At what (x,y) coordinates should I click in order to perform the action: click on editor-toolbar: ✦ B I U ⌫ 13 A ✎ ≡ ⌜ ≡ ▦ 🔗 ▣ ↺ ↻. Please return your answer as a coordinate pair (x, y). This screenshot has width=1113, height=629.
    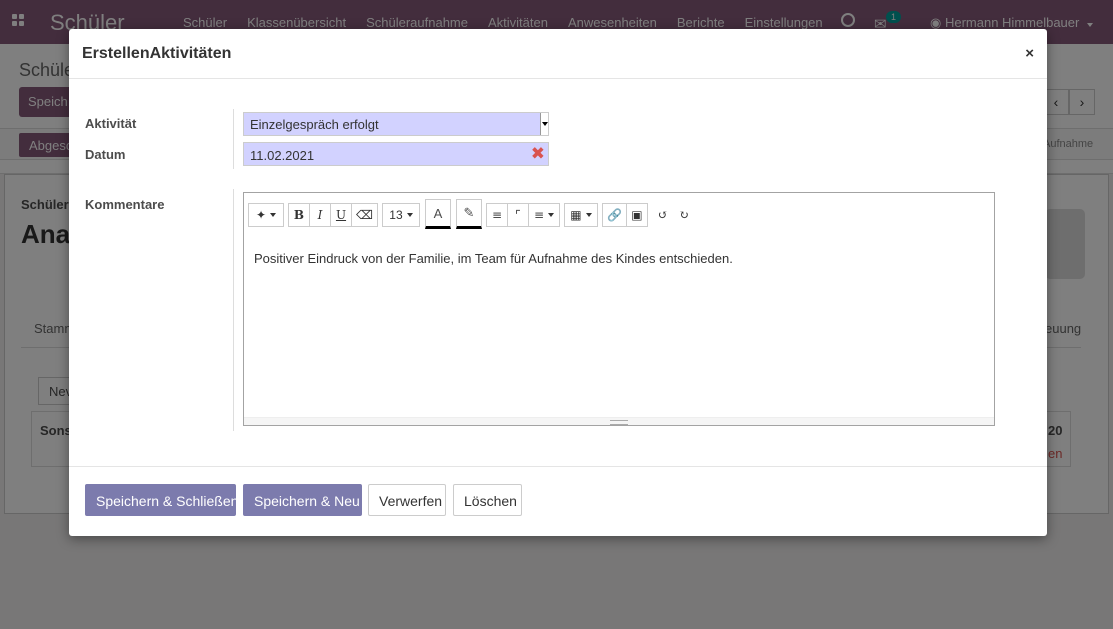
    Looking at the image, I should click on (474, 215).